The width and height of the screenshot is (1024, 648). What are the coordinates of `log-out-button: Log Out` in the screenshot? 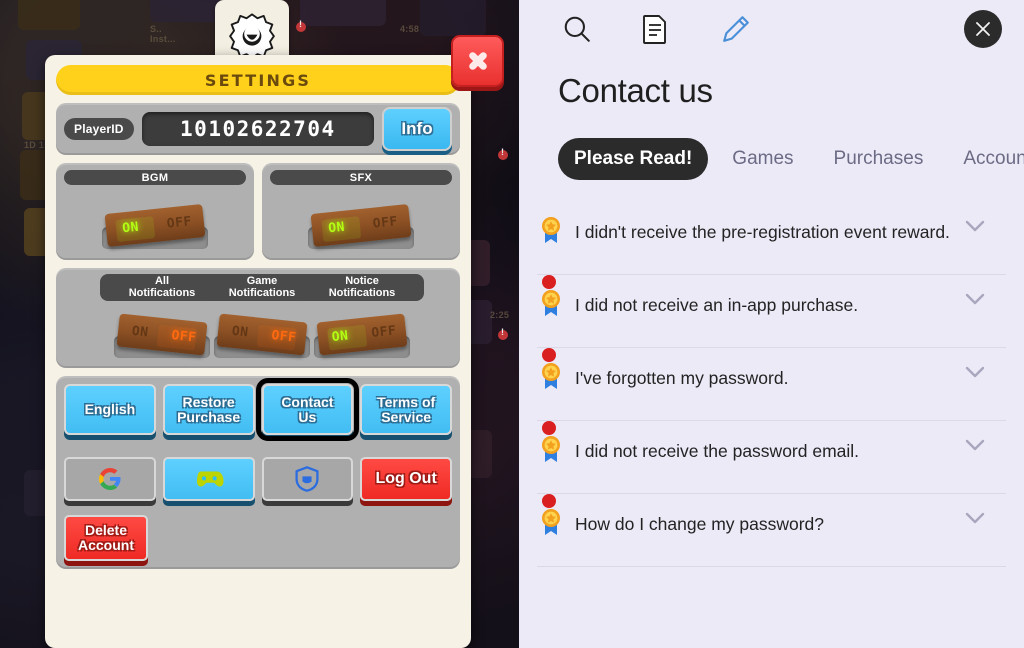 It's located at (406, 479).